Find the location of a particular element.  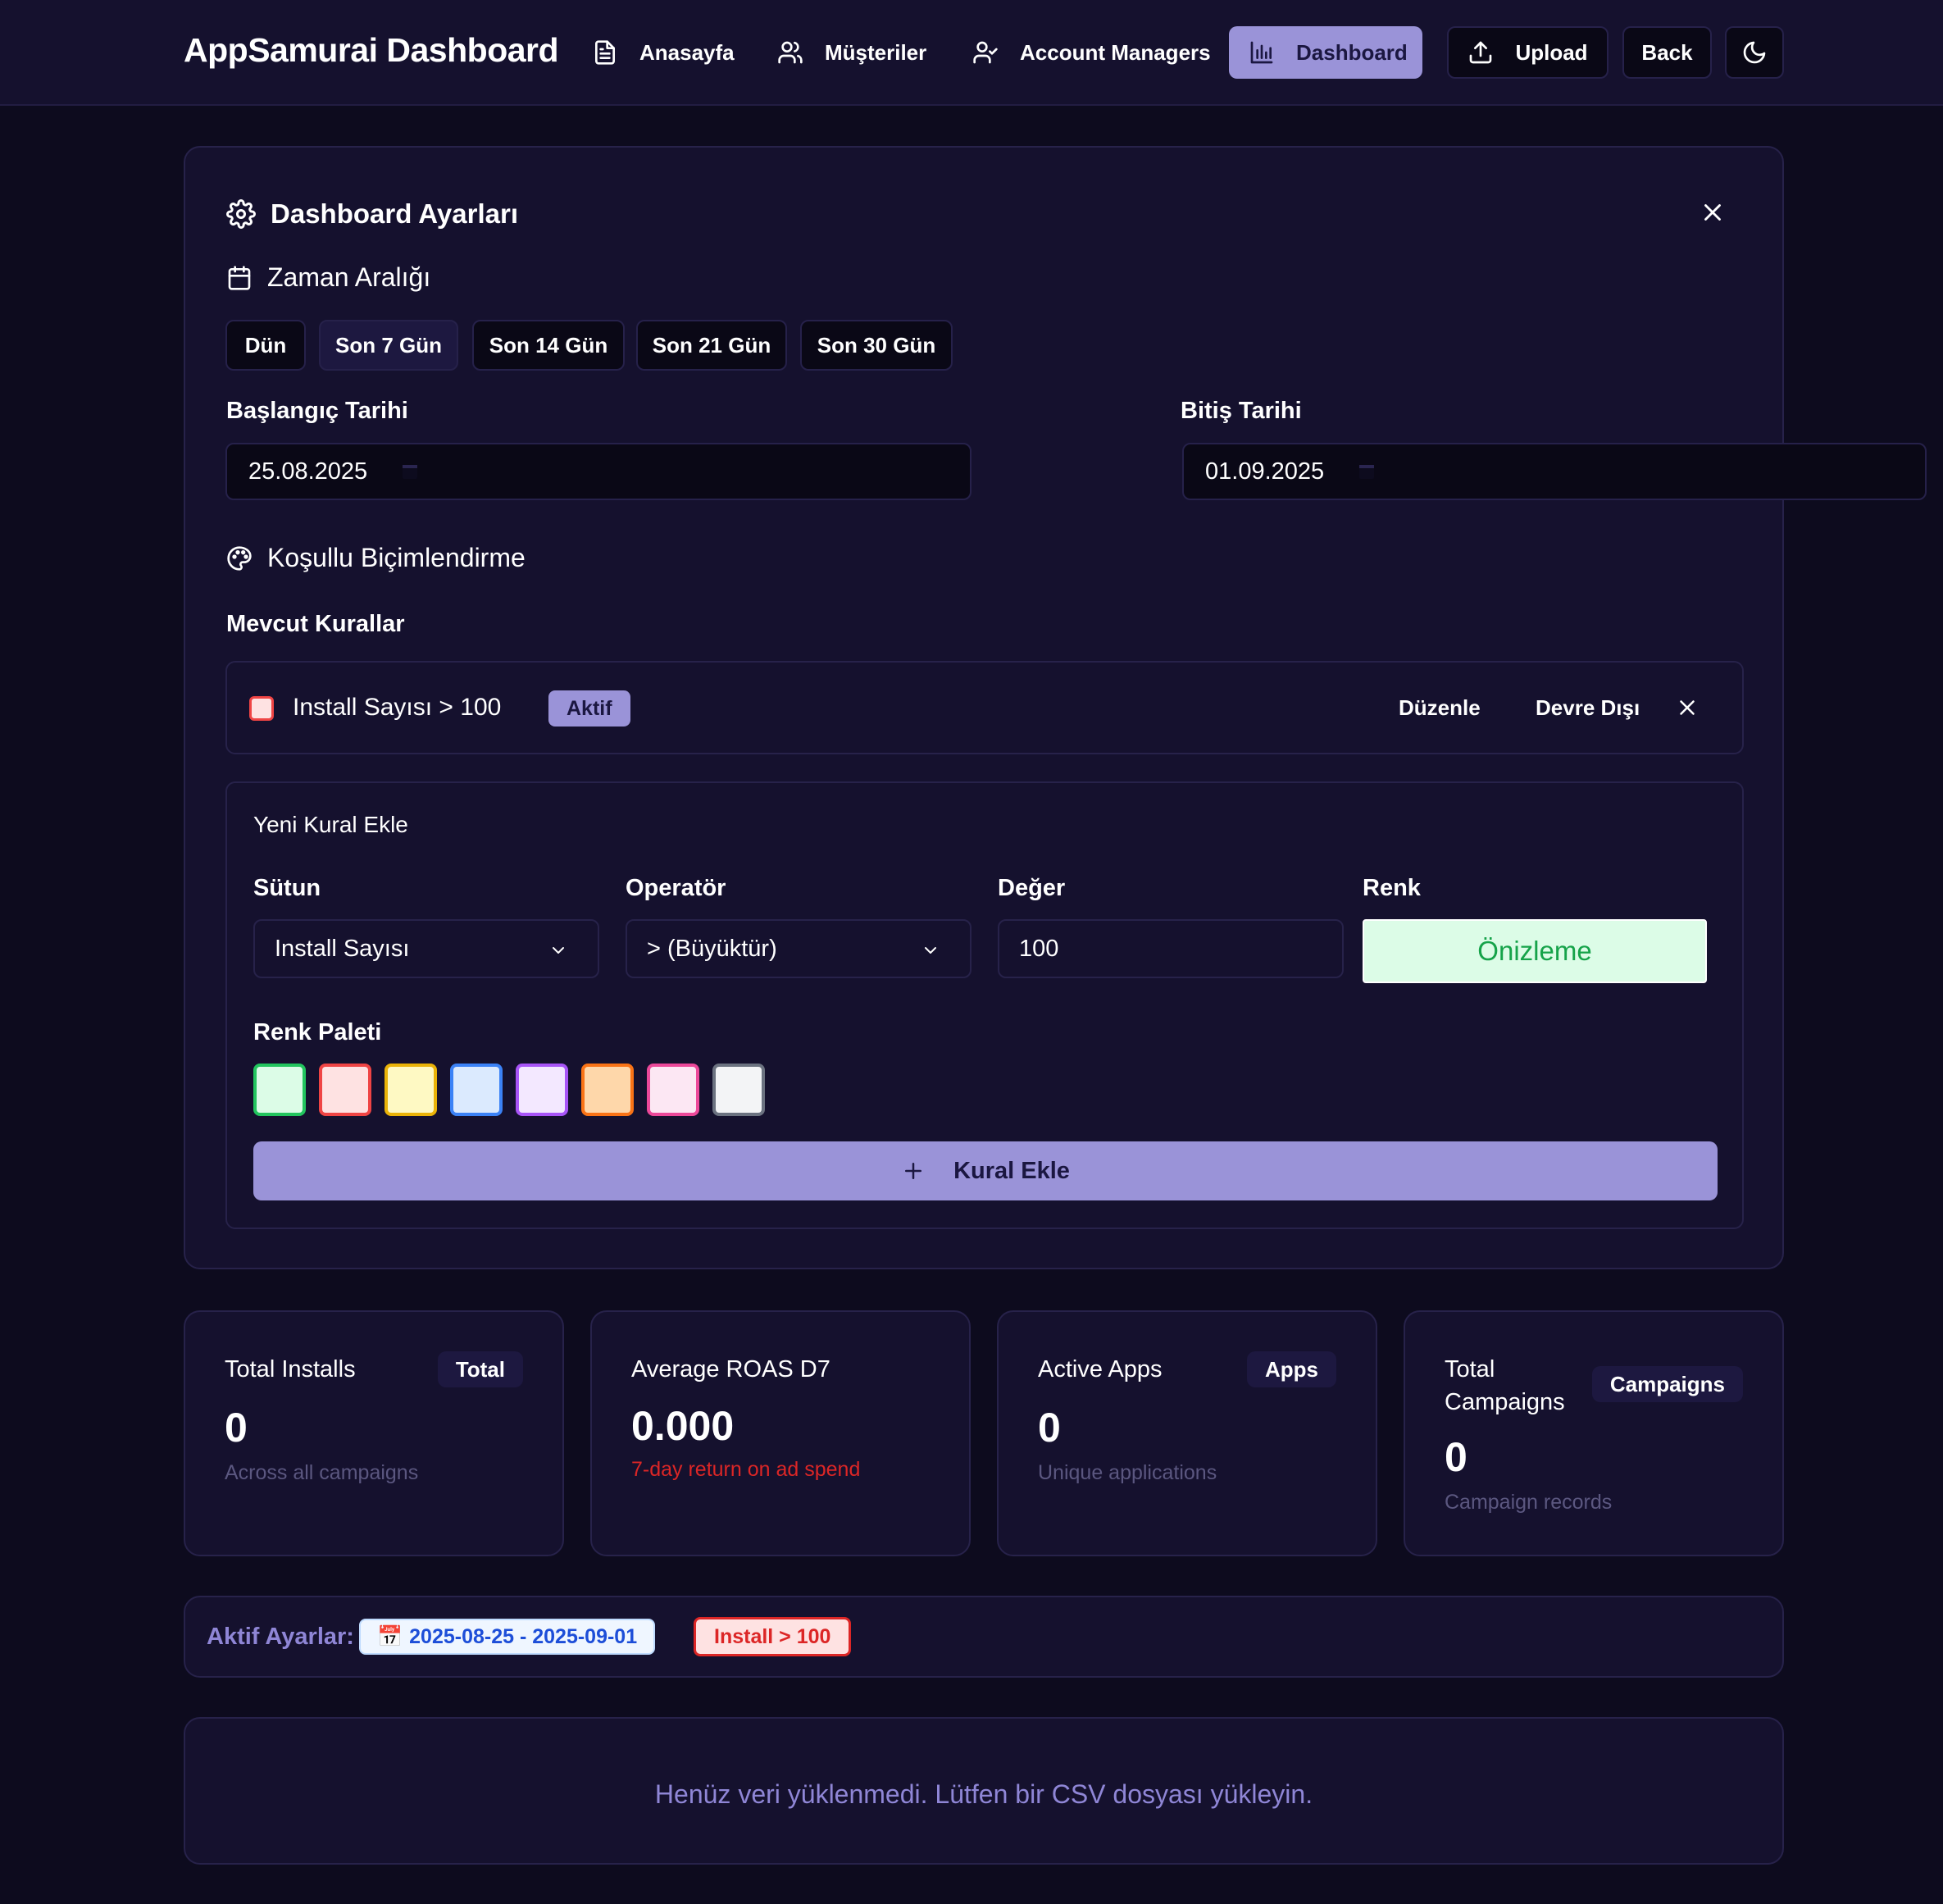

end-date-value: 01.09.2025 is located at coordinates (1265, 472).